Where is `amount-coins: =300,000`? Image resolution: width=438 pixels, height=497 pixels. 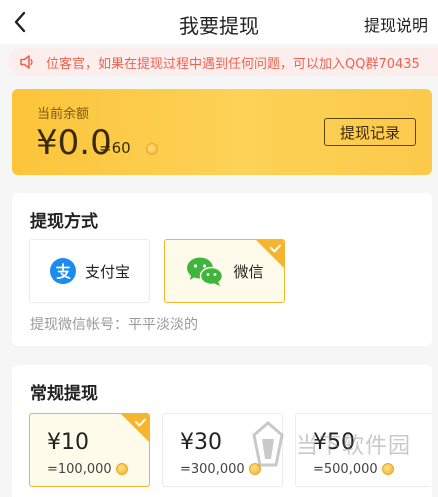
amount-coins: =300,000 is located at coordinates (212, 469).